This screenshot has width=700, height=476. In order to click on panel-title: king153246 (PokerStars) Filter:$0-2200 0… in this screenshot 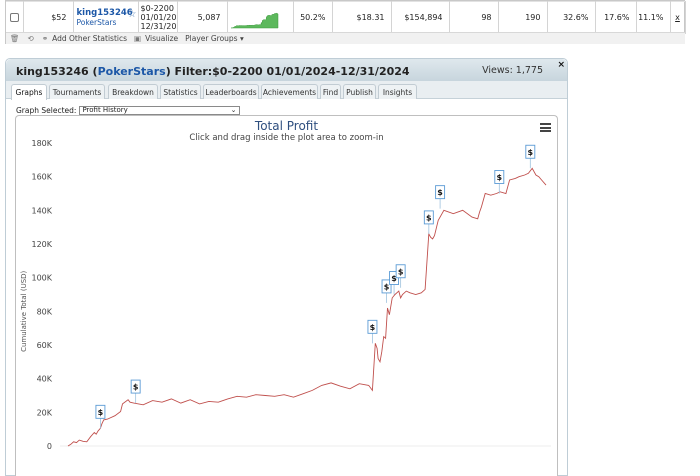, I will do `click(213, 71)`.